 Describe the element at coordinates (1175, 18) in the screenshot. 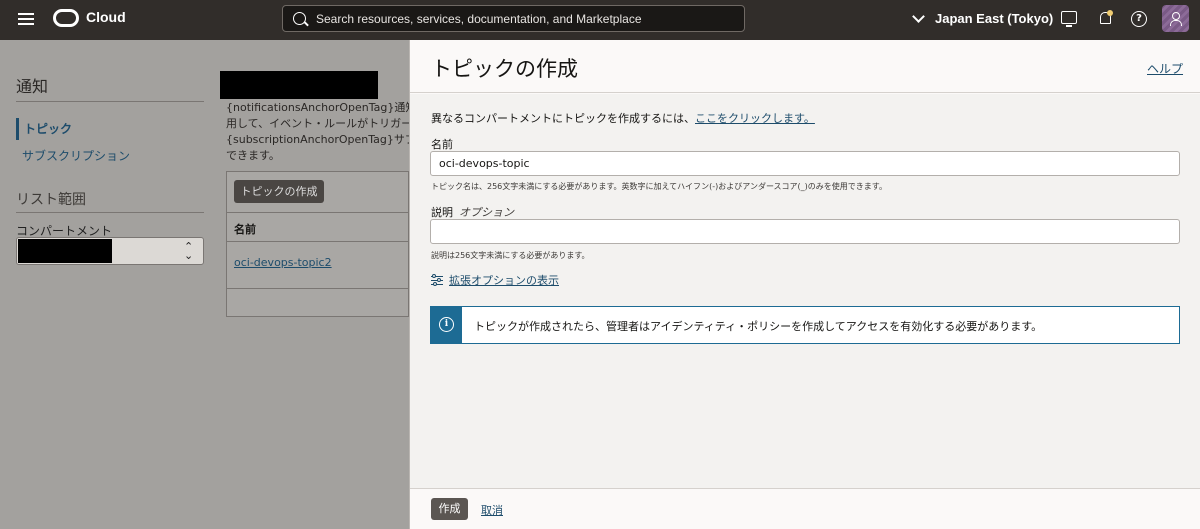

I see `avatar` at that location.